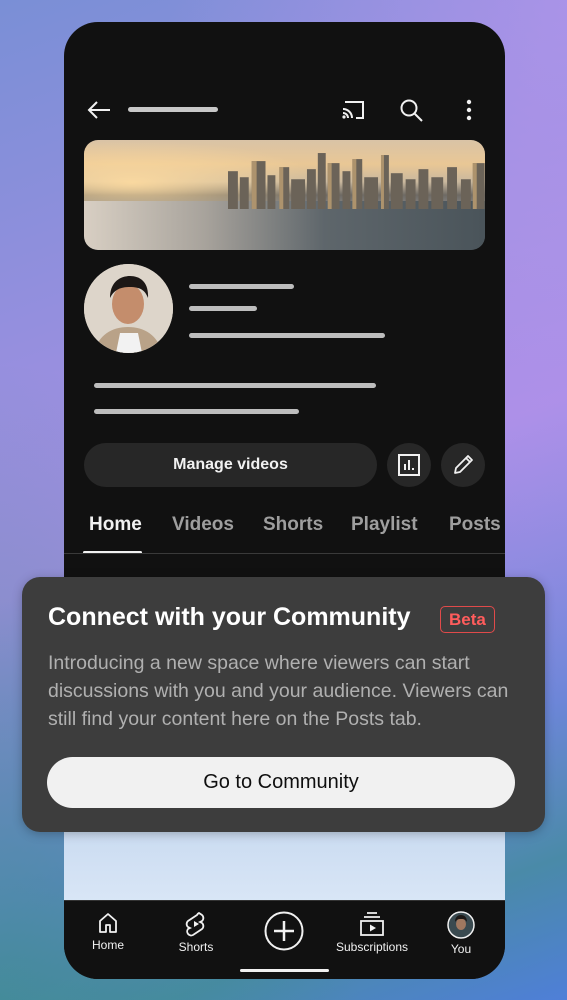 Image resolution: width=567 pixels, height=1000 pixels. I want to click on edit-channel-button, so click(463, 465).